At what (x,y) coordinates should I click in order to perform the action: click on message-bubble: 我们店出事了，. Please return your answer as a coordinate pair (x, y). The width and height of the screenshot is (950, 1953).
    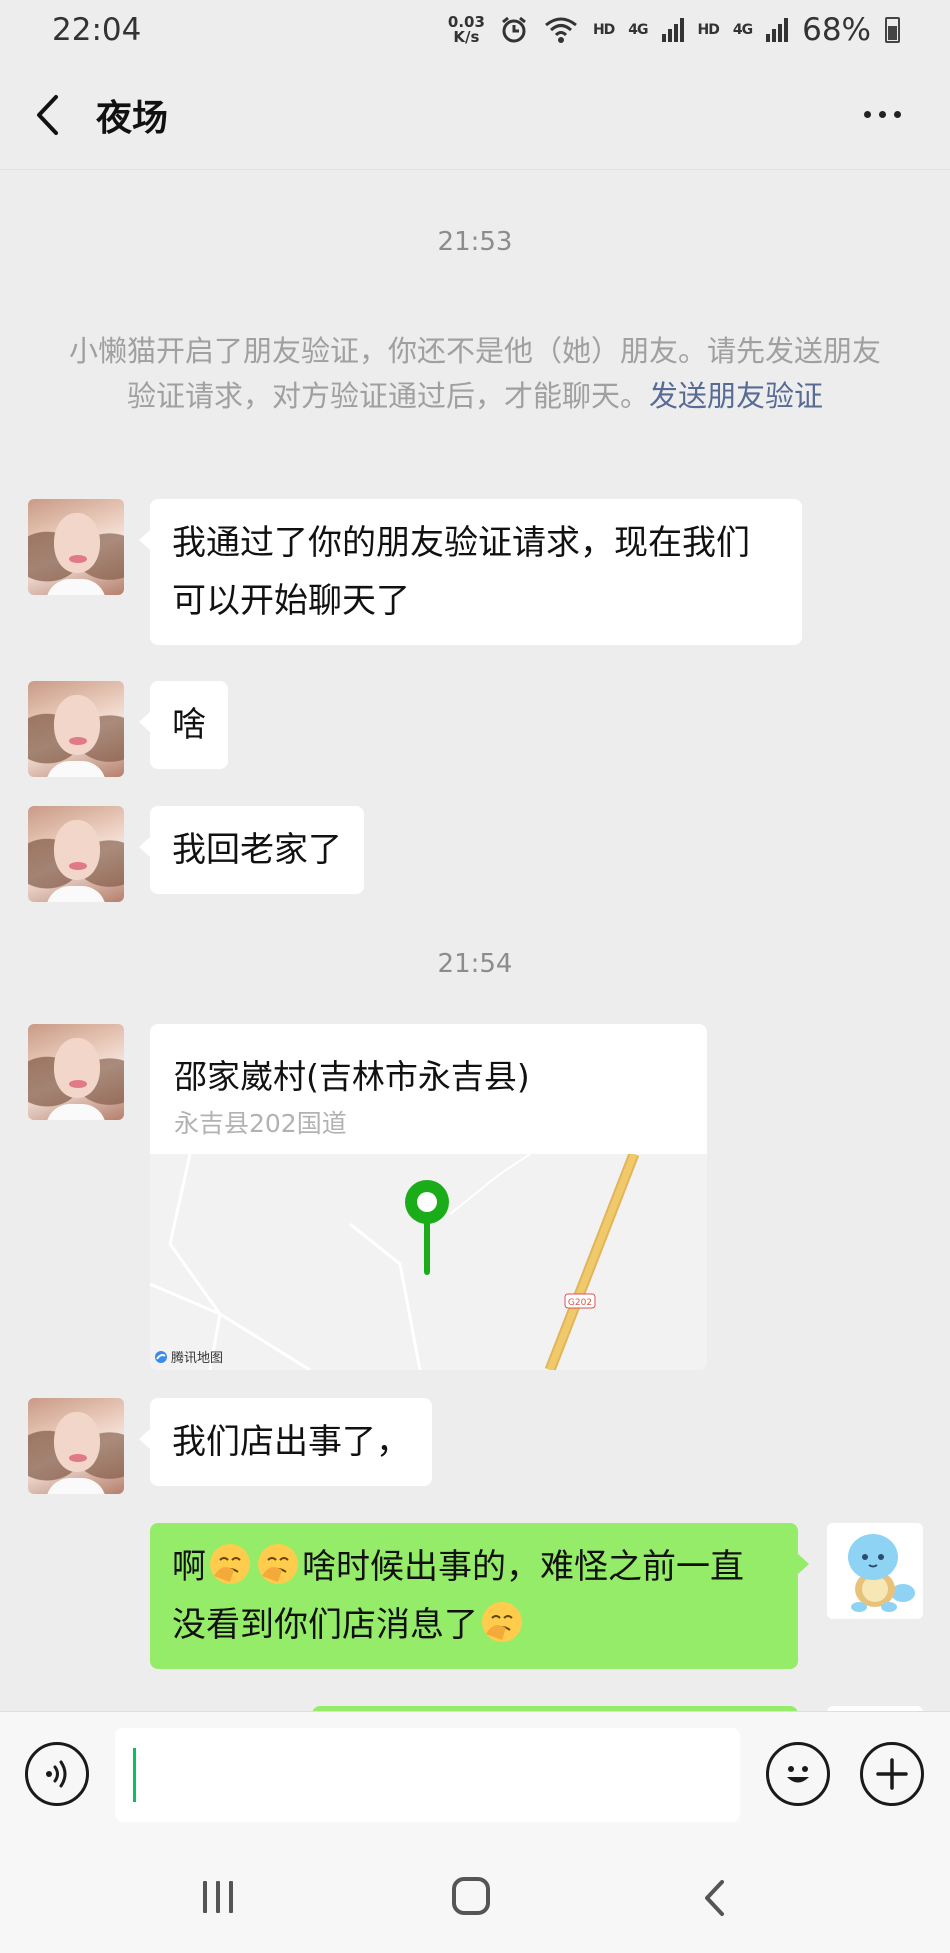
    Looking at the image, I should click on (285, 1442).